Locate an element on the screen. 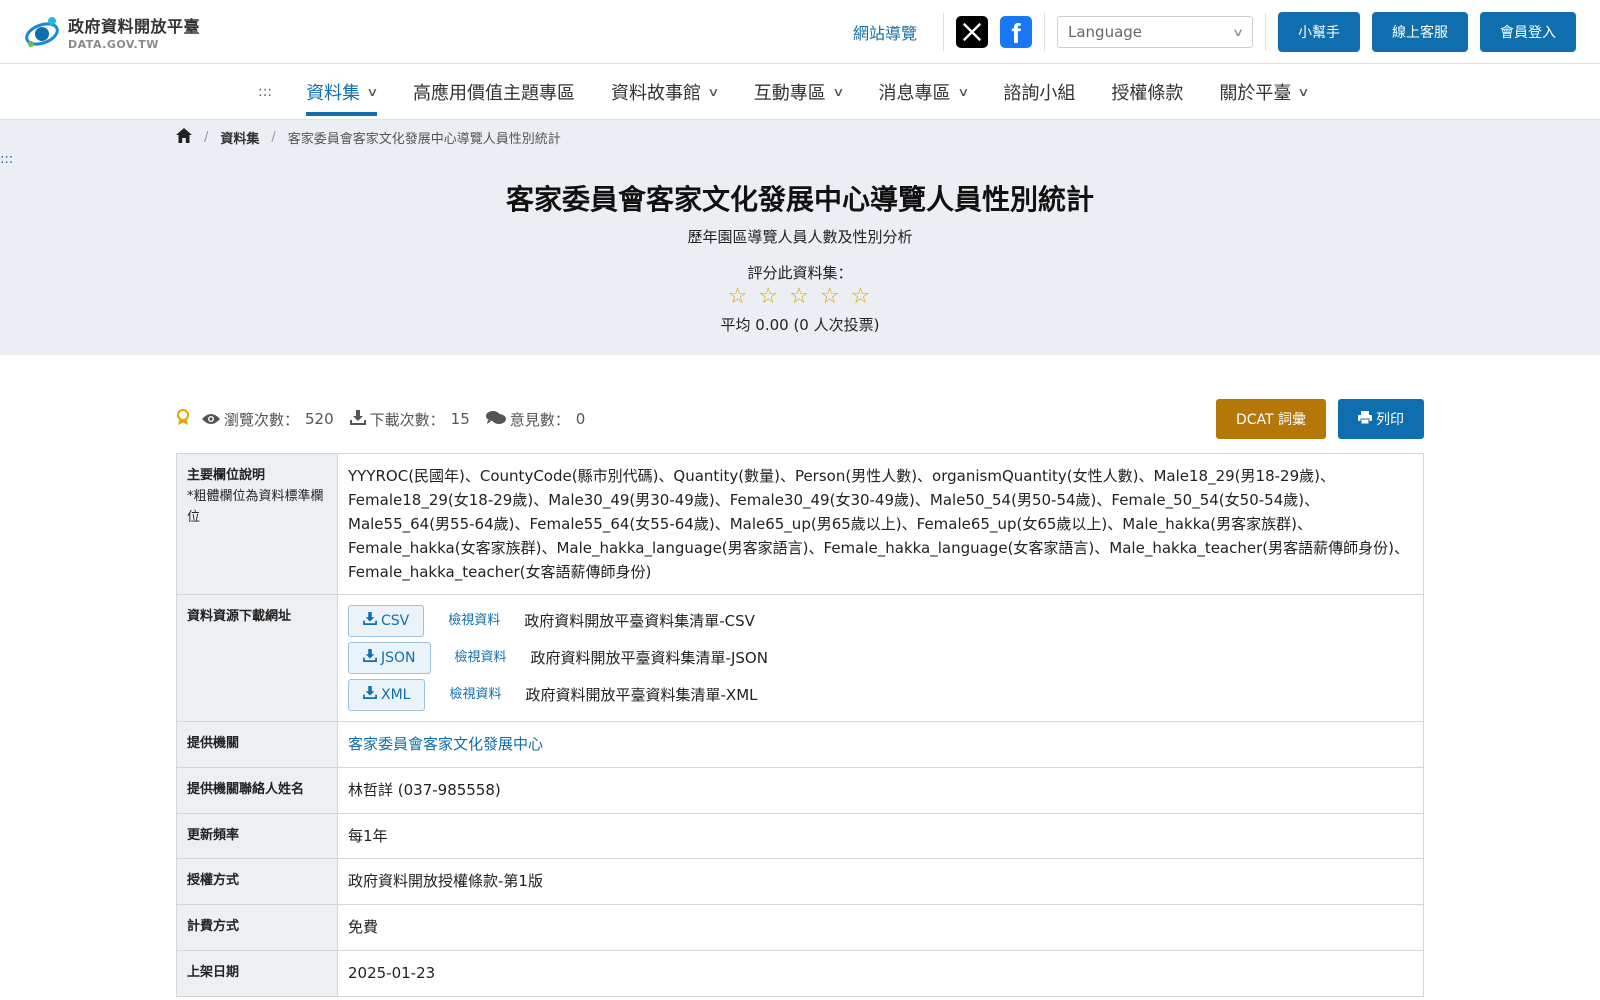 The image size is (1600, 1000). nav-item-label: 高應用價值主題專區 is located at coordinates (493, 93).